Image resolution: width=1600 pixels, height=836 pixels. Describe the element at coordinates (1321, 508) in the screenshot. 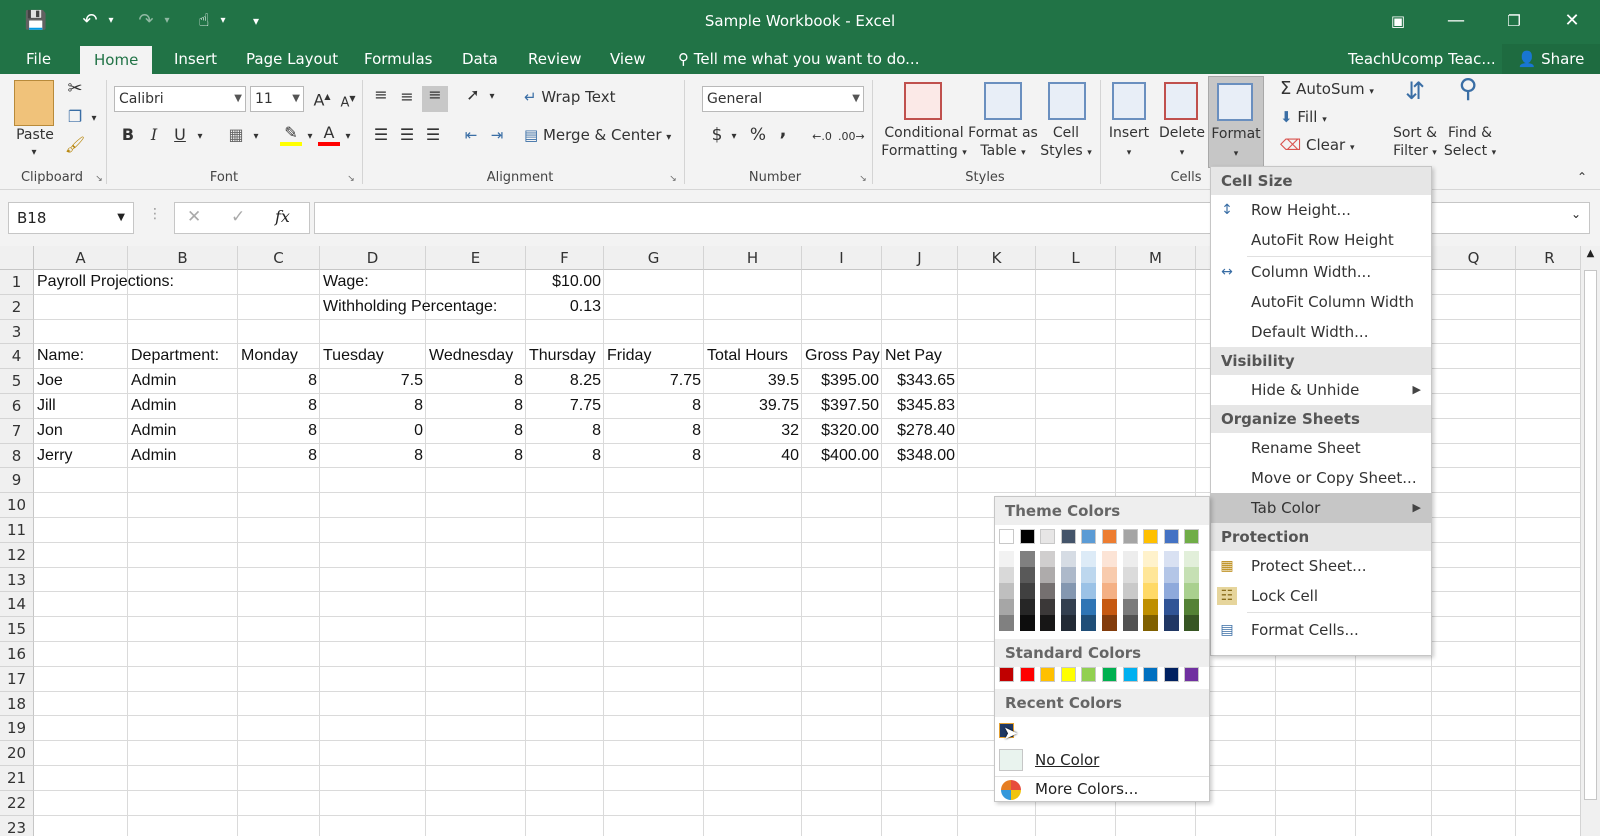

I see `menu-tab-color: Tab Color ▶` at that location.